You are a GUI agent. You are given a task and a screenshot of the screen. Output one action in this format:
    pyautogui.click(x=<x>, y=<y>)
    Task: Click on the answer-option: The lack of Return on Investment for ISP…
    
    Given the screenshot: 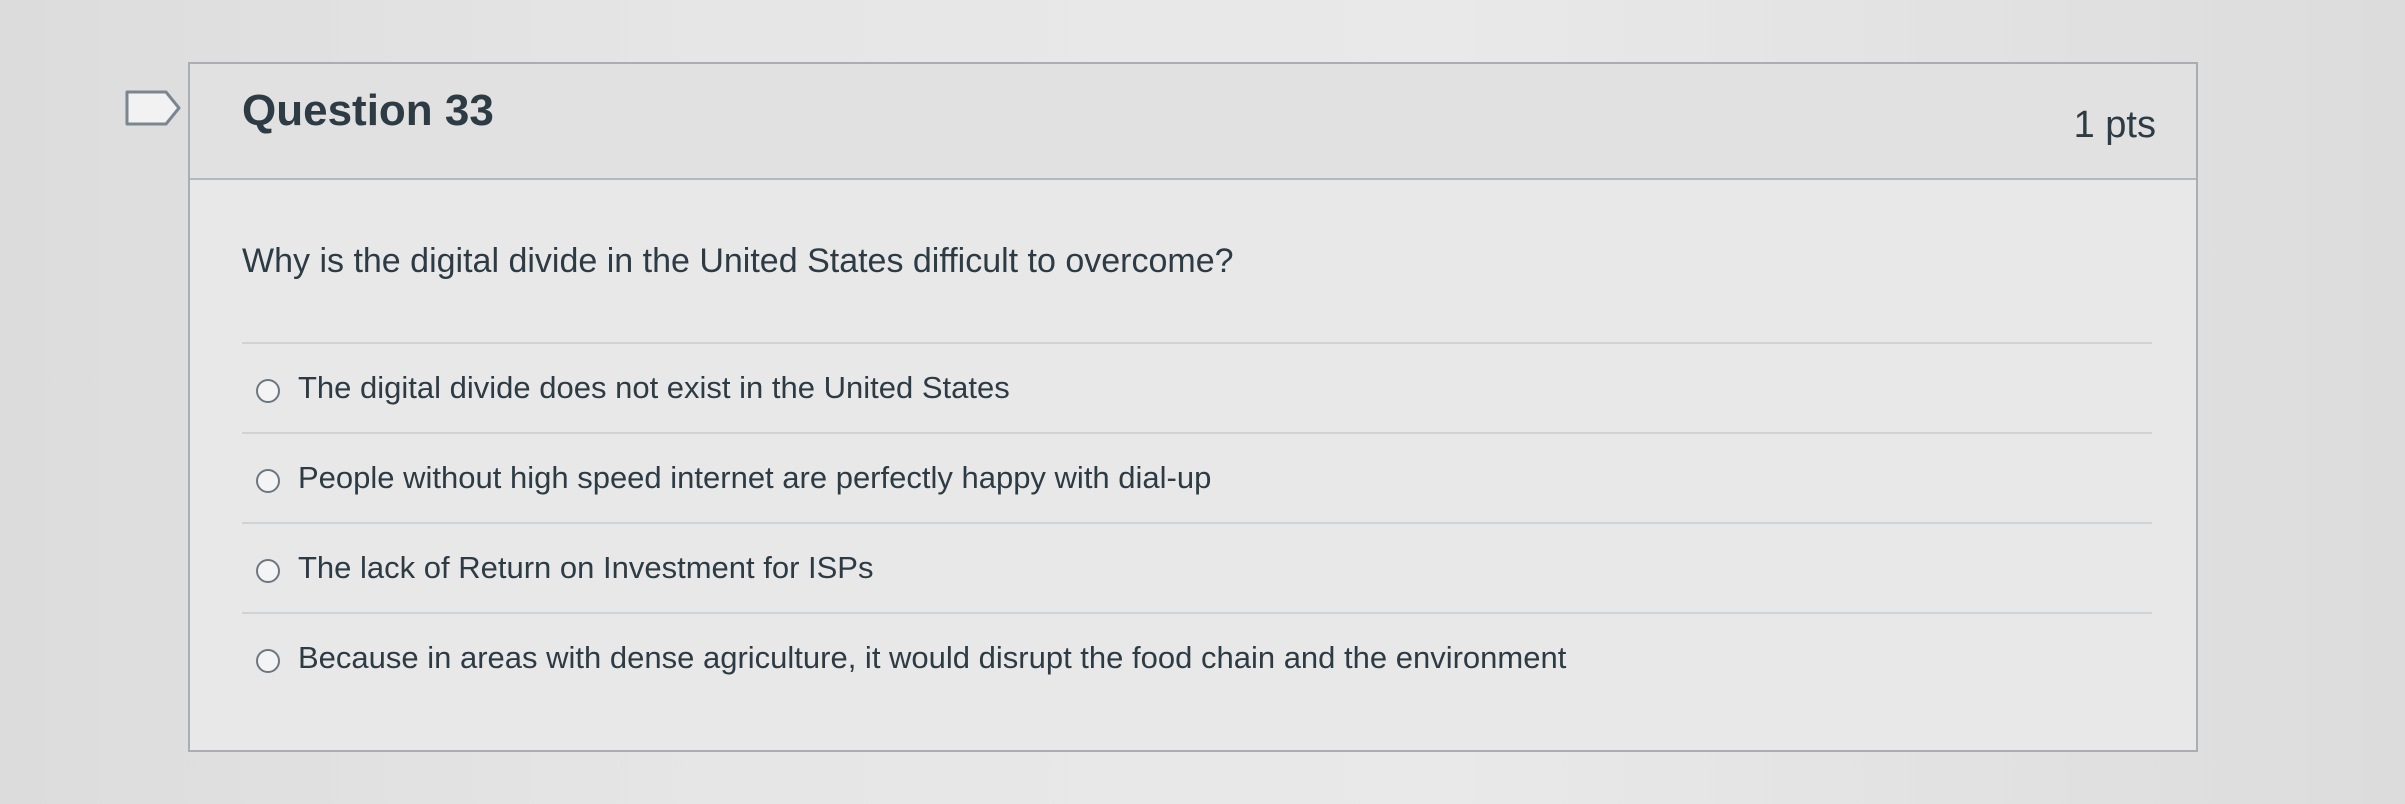 What is the action you would take?
    pyautogui.click(x=1197, y=567)
    